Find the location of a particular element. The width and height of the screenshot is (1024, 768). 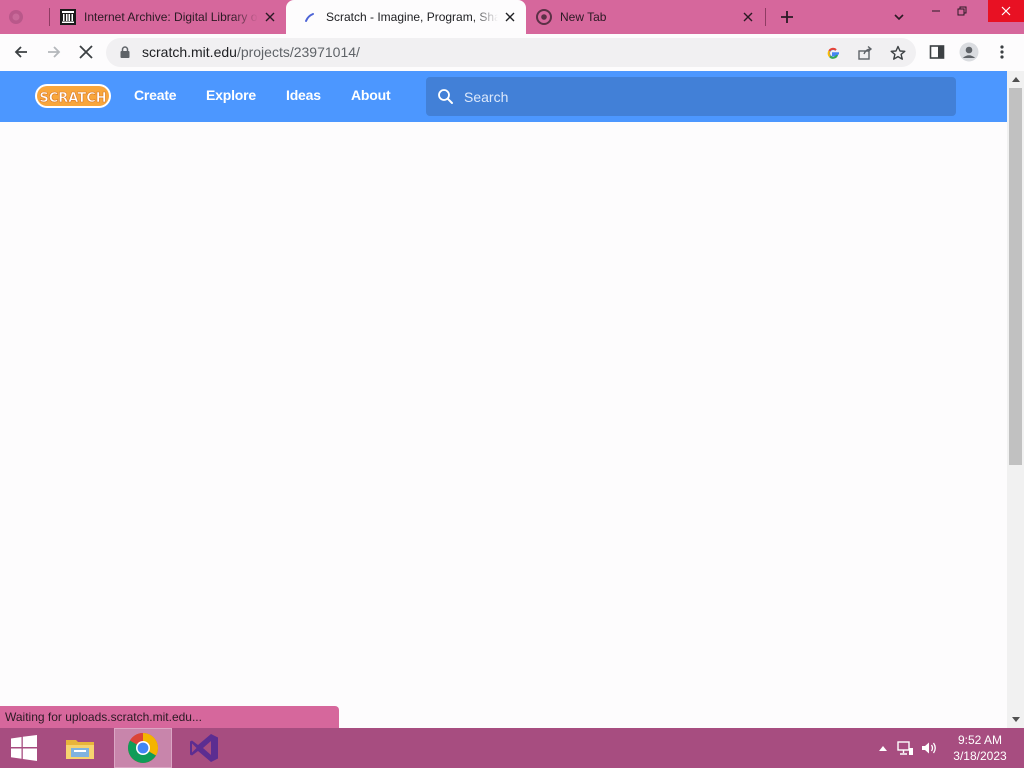

more-vertical-icon is located at coordinates (1002, 52).